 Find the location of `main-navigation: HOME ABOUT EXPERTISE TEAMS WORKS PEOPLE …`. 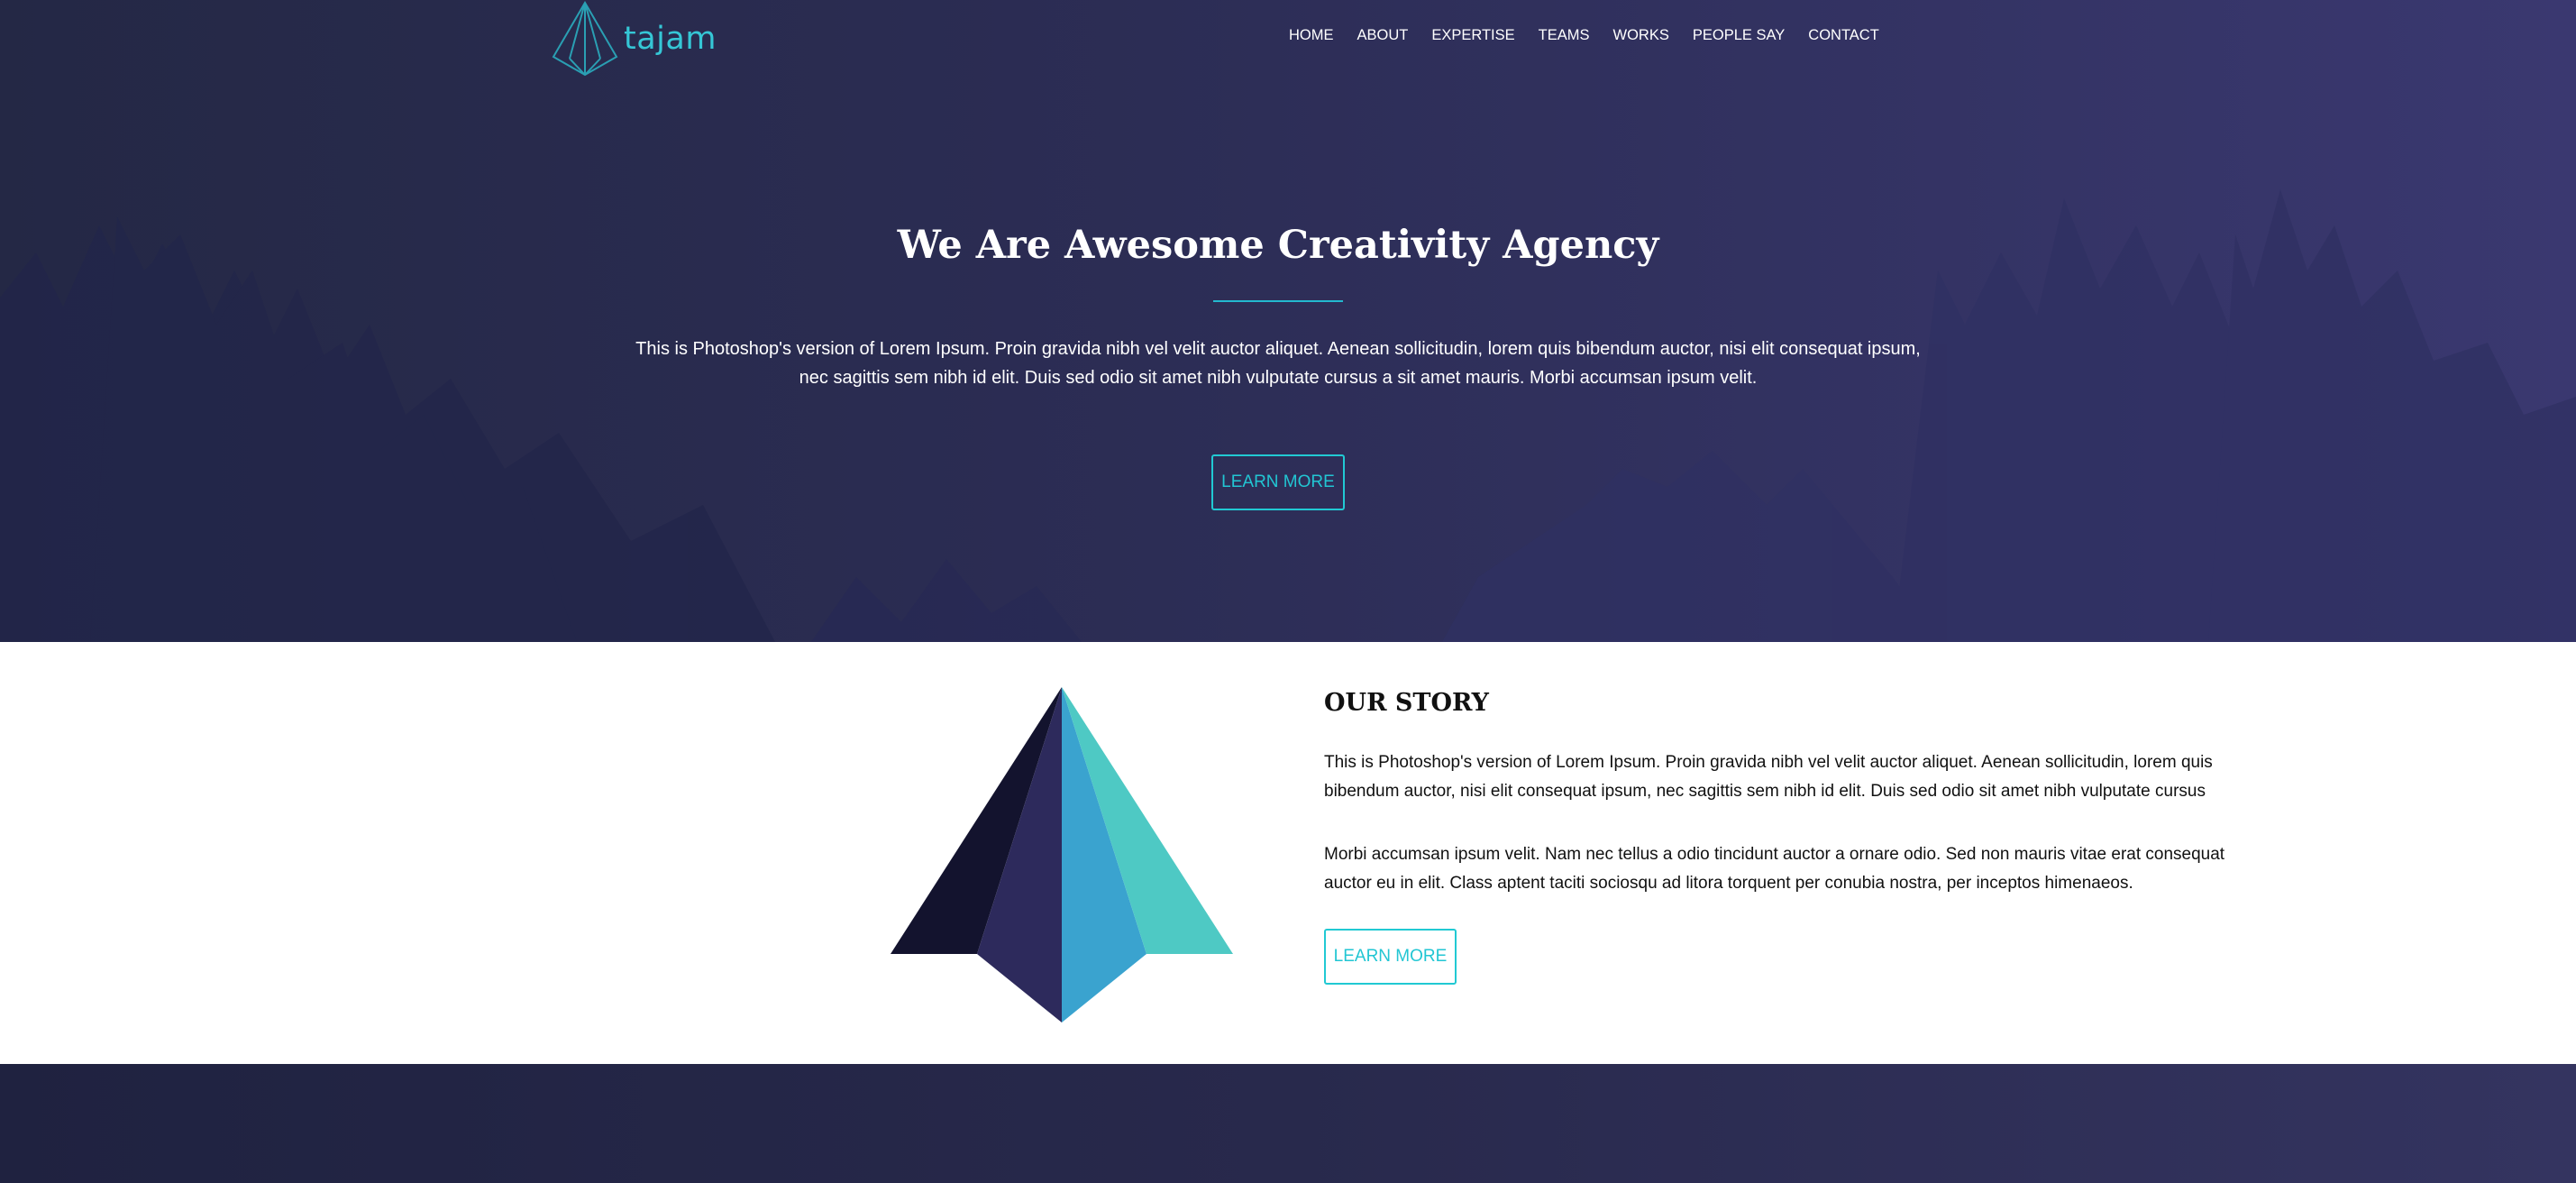

main-navigation: HOME ABOUT EXPERTISE TEAMS WORKS PEOPLE … is located at coordinates (1596, 35).